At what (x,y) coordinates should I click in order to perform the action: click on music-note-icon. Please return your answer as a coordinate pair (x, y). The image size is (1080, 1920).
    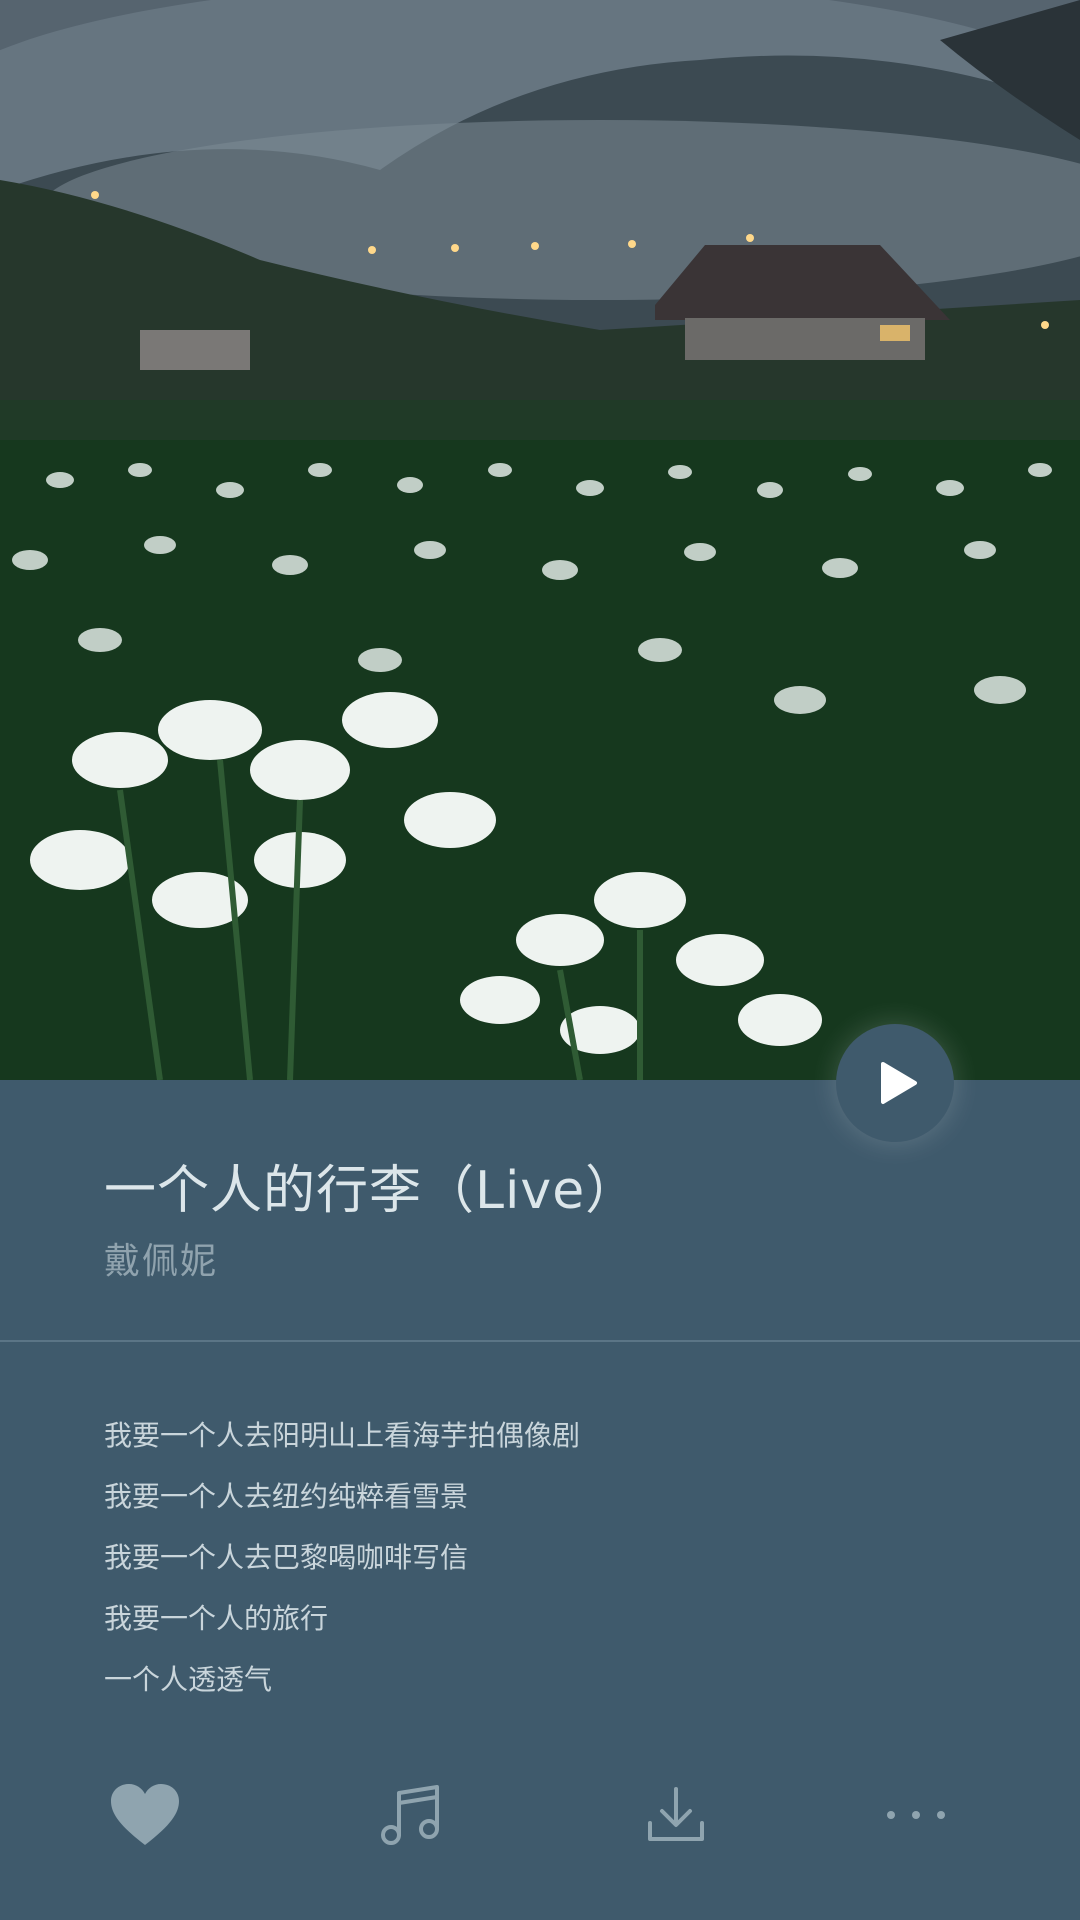
    Looking at the image, I should click on (410, 1815).